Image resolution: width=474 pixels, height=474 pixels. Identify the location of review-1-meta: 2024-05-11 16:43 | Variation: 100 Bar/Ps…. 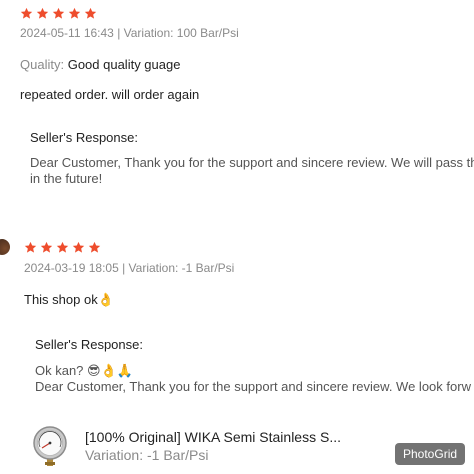
(129, 33).